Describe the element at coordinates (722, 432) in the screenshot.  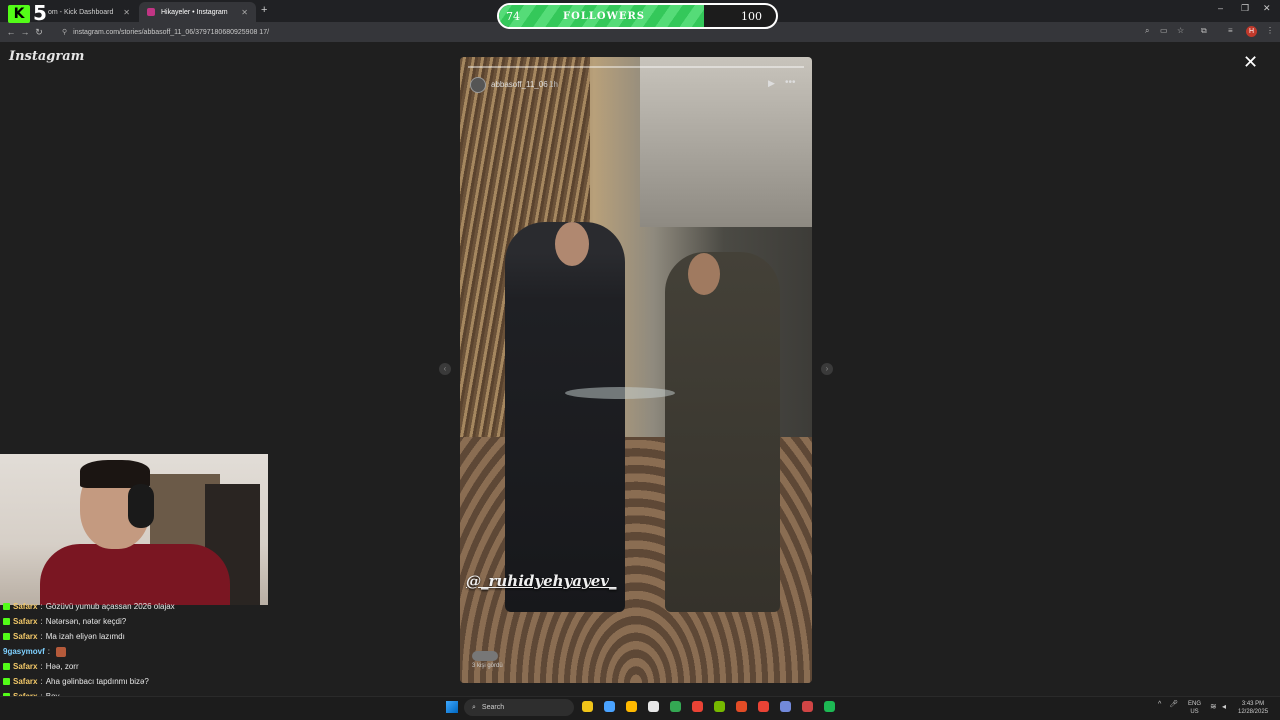
I see `story-photo-person-right` at that location.